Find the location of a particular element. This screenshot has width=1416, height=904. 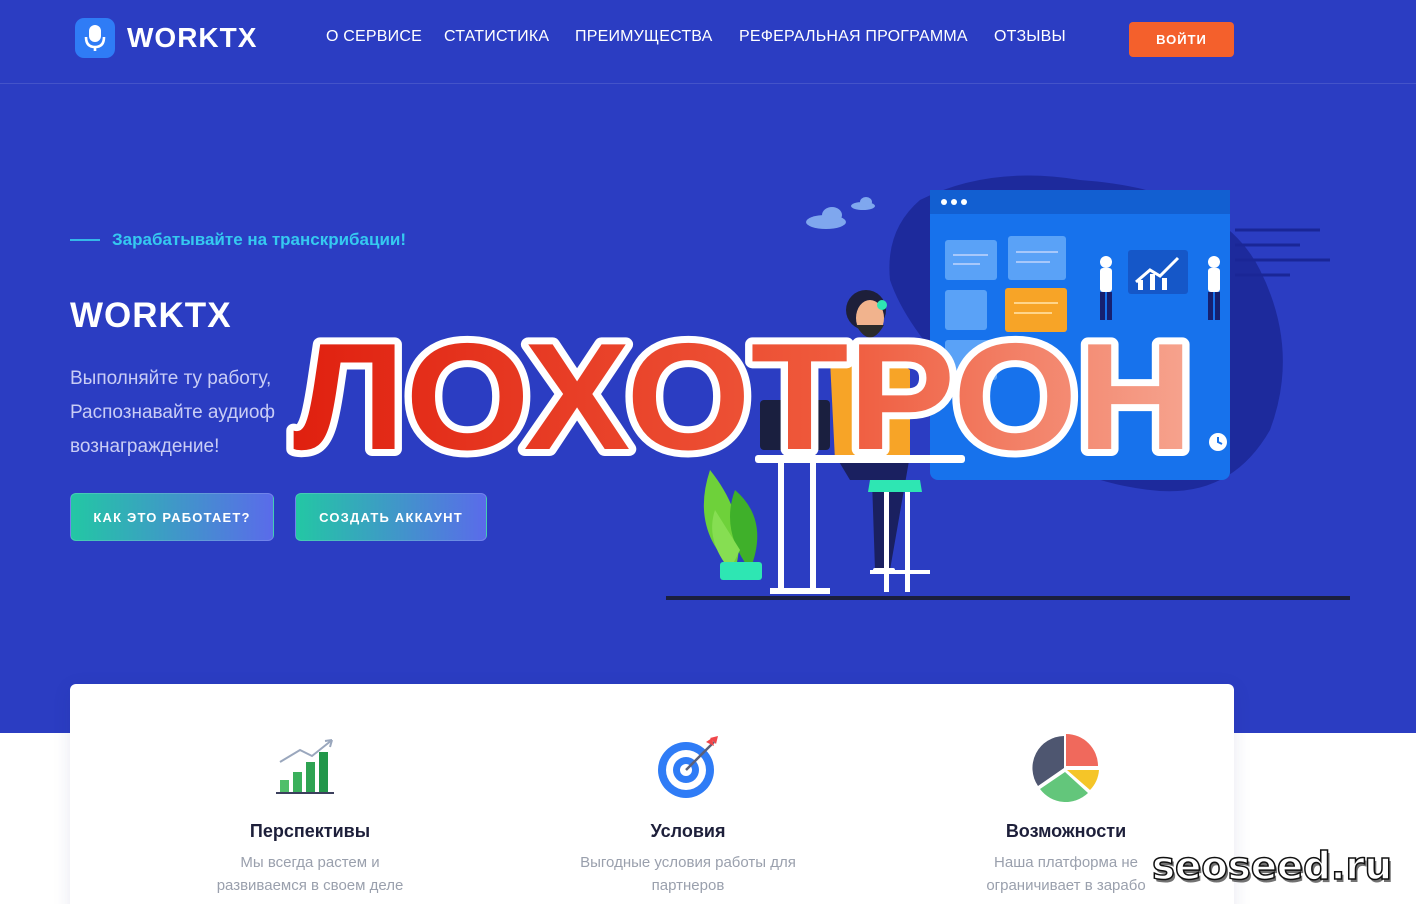

feature-title: Возможности is located at coordinates (1066, 831).